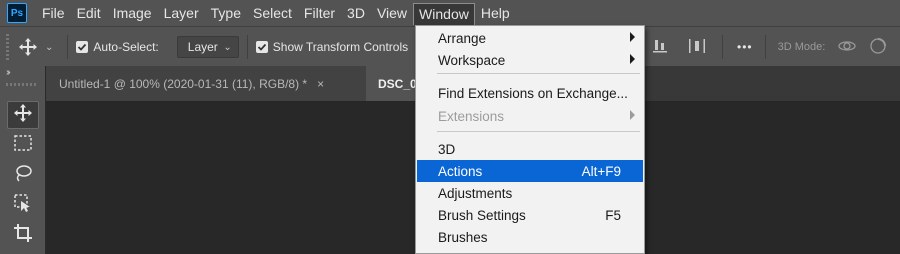 The width and height of the screenshot is (900, 254). Describe the element at coordinates (475, 193) in the screenshot. I see `menu-item-label: Adjustments` at that location.